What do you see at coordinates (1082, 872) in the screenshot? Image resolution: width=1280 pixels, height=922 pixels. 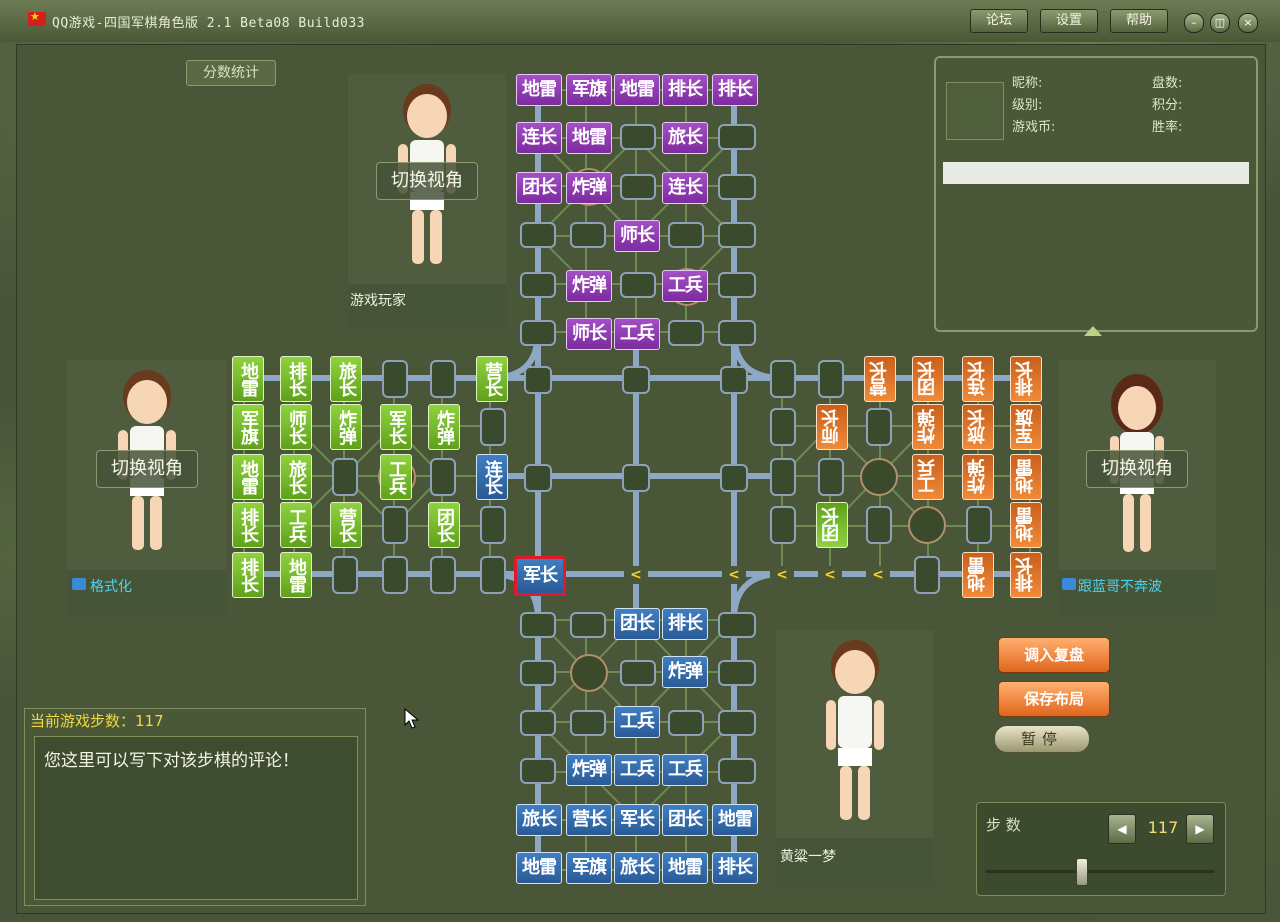 I see `step-slider-thumb` at bounding box center [1082, 872].